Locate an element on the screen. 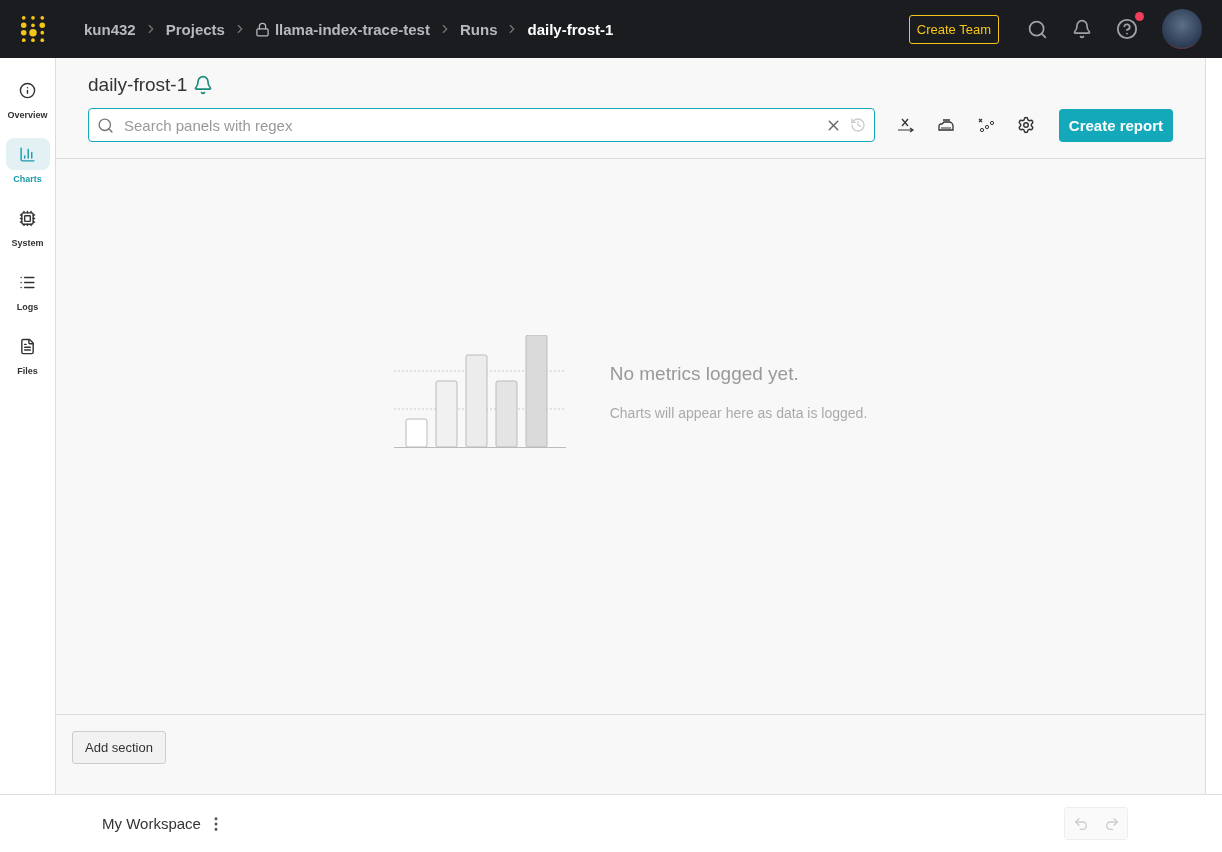 The image size is (1222, 852). add-section-button: Add section is located at coordinates (119, 747).